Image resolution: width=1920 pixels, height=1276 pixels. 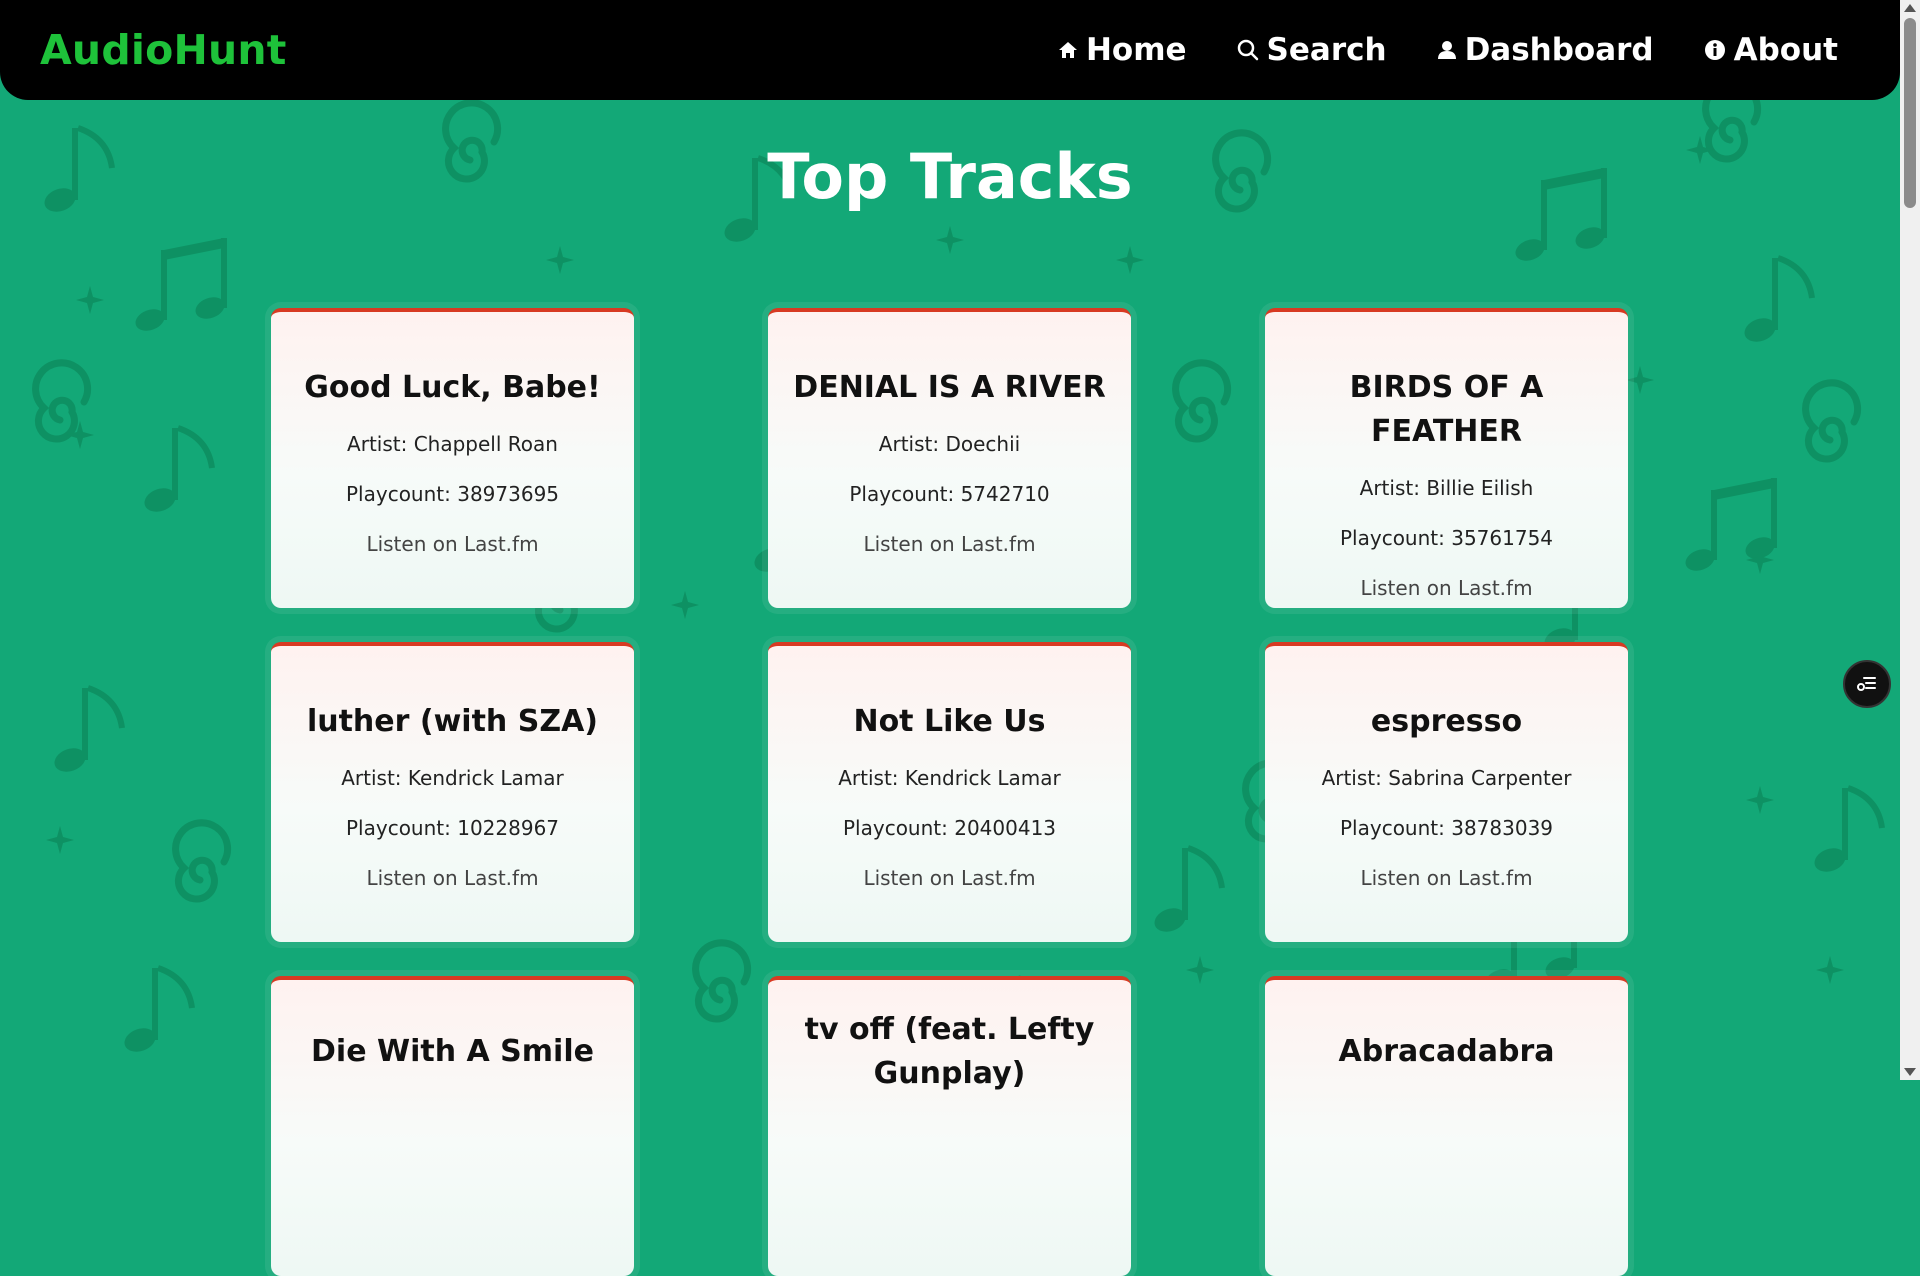 What do you see at coordinates (949, 1051) in the screenshot?
I see `track-title: tv off (feat. Lefty Gunplay)` at bounding box center [949, 1051].